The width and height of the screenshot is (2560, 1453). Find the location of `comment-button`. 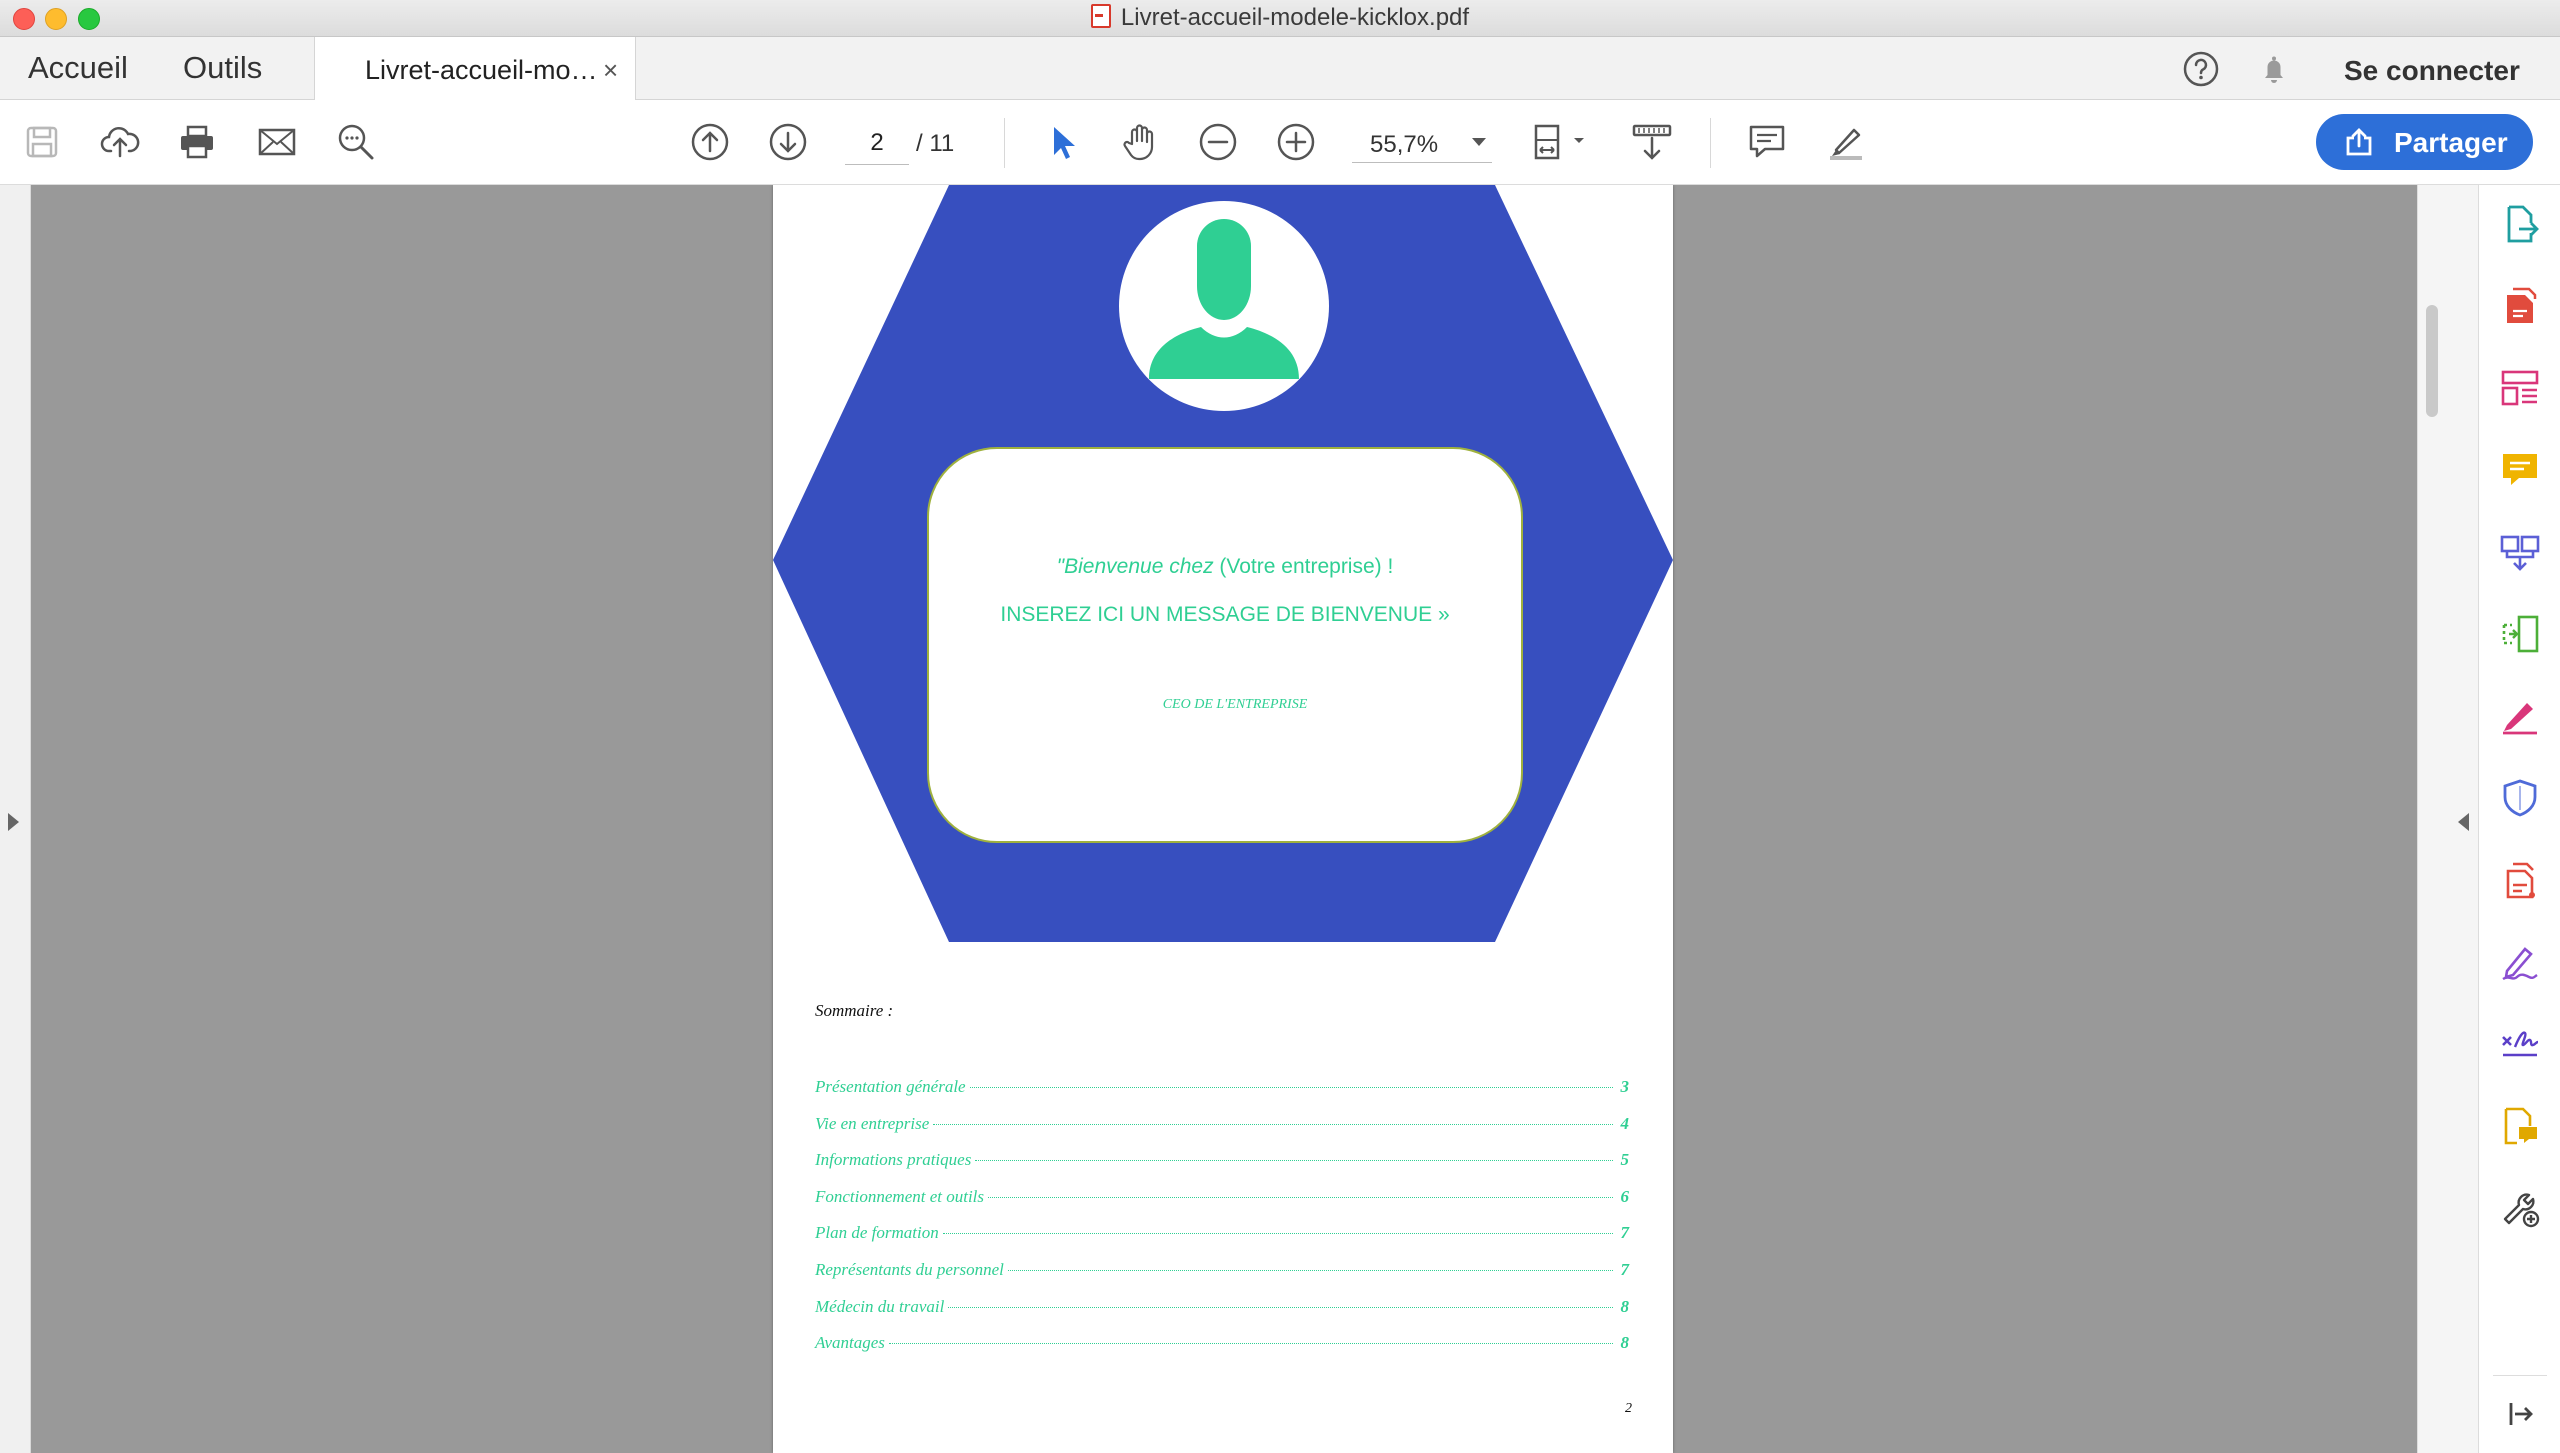

comment-button is located at coordinates (1767, 142).